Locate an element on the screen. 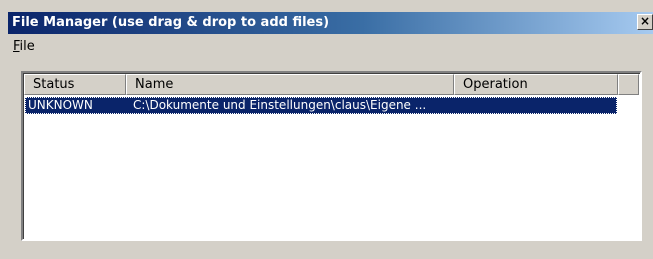 The image size is (653, 259). close-icon: × is located at coordinates (645, 21).